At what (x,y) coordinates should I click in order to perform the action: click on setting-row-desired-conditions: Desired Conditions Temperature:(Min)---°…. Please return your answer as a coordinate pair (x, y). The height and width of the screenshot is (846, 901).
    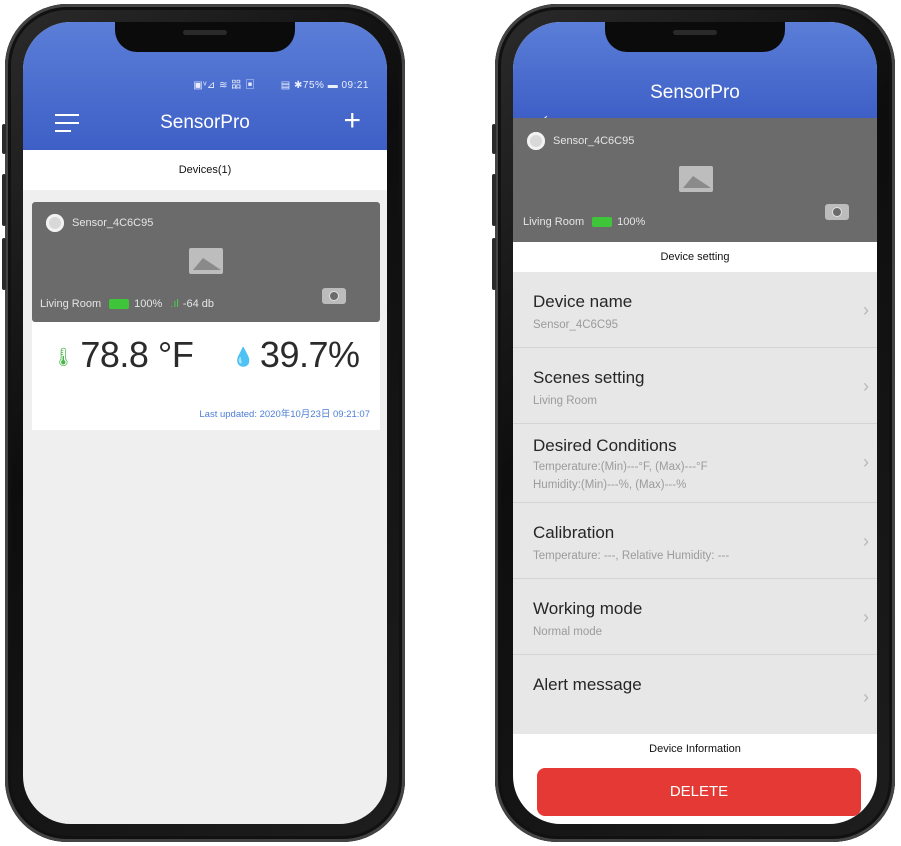
    Looking at the image, I should click on (695, 463).